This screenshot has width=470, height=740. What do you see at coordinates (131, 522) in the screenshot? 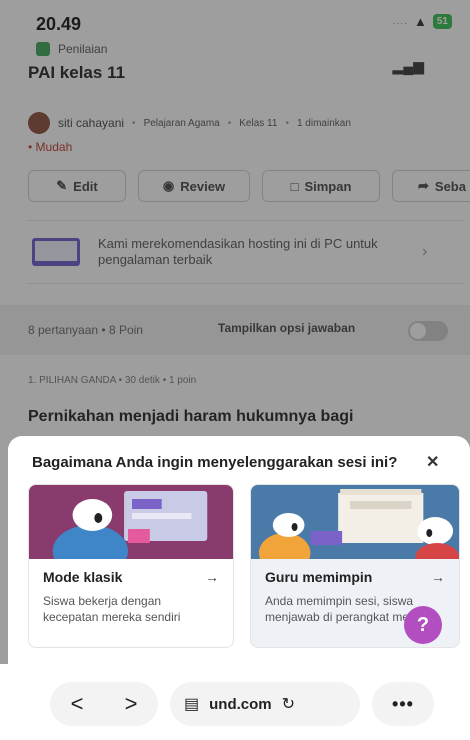
I see `classic-illustration` at bounding box center [131, 522].